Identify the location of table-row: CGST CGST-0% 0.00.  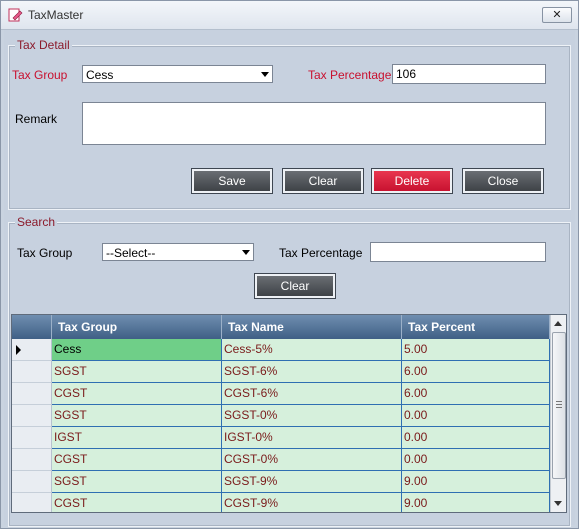
(281, 460).